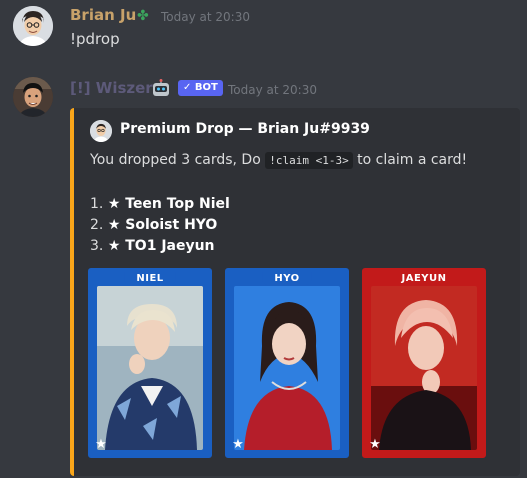  Describe the element at coordinates (150, 278) in the screenshot. I see `card-name: NIEL` at that location.